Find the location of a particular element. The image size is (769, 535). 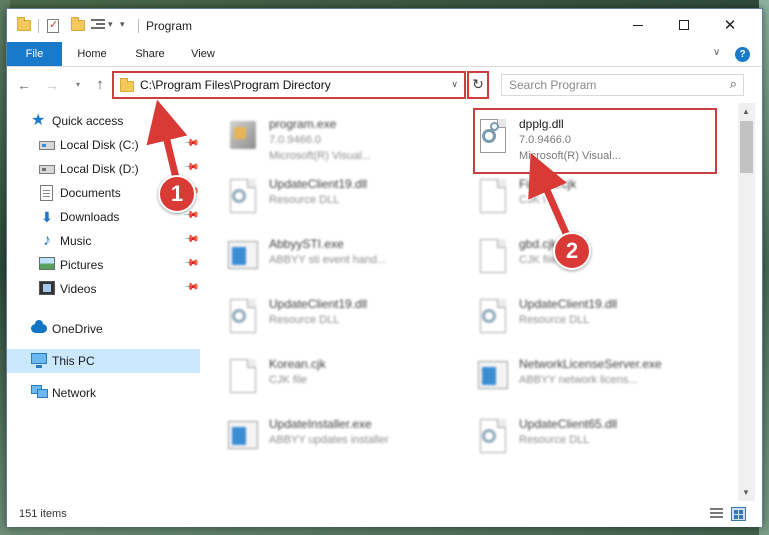

pictures-icon is located at coordinates (47, 263).